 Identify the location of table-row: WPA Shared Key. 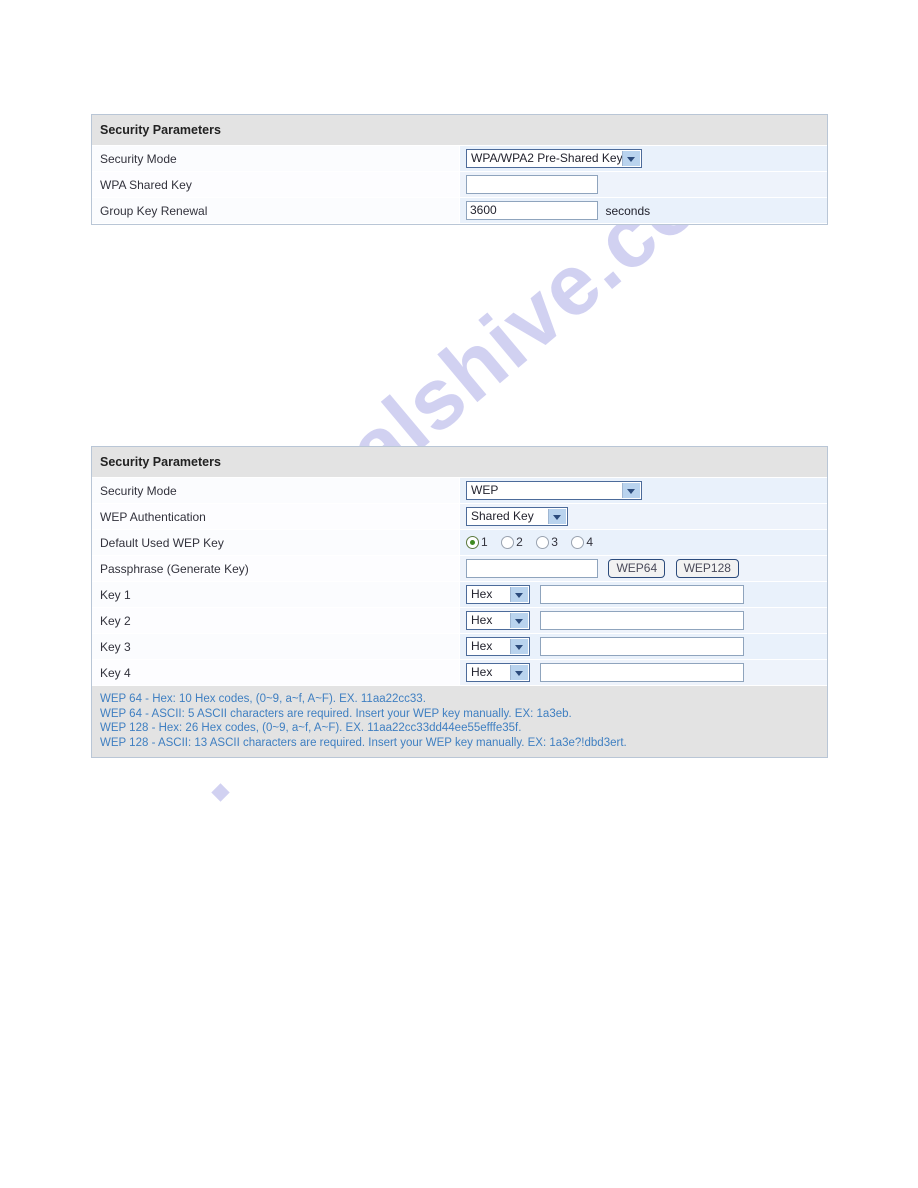
(459, 184).